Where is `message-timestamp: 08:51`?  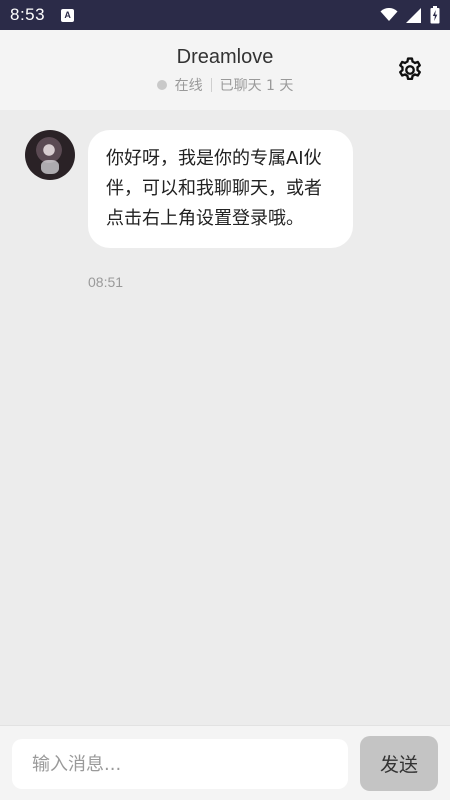
message-timestamp: 08:51 is located at coordinates (106, 282).